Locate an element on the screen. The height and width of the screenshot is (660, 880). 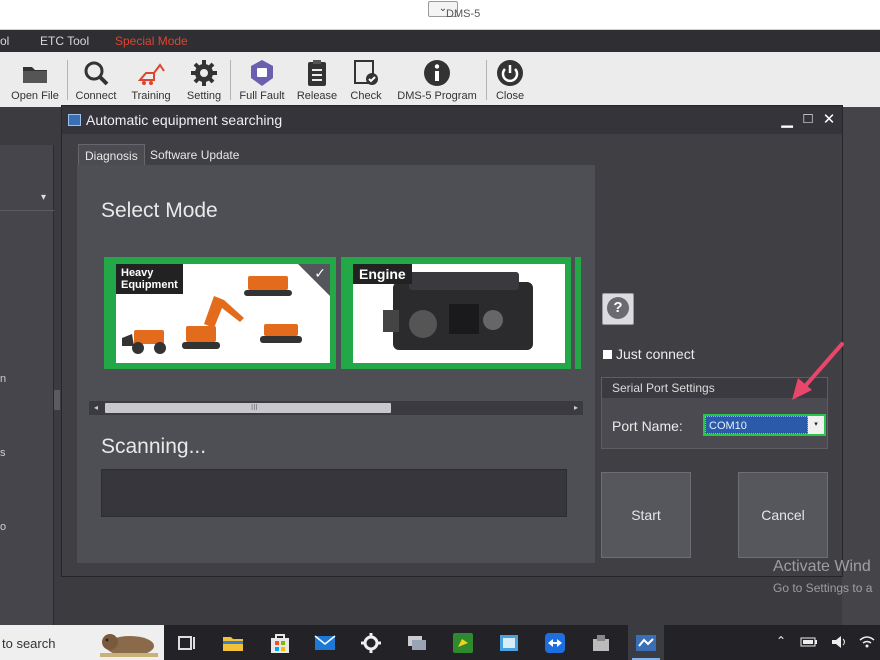
app-title: DMS-5 is located at coordinates (463, 14).